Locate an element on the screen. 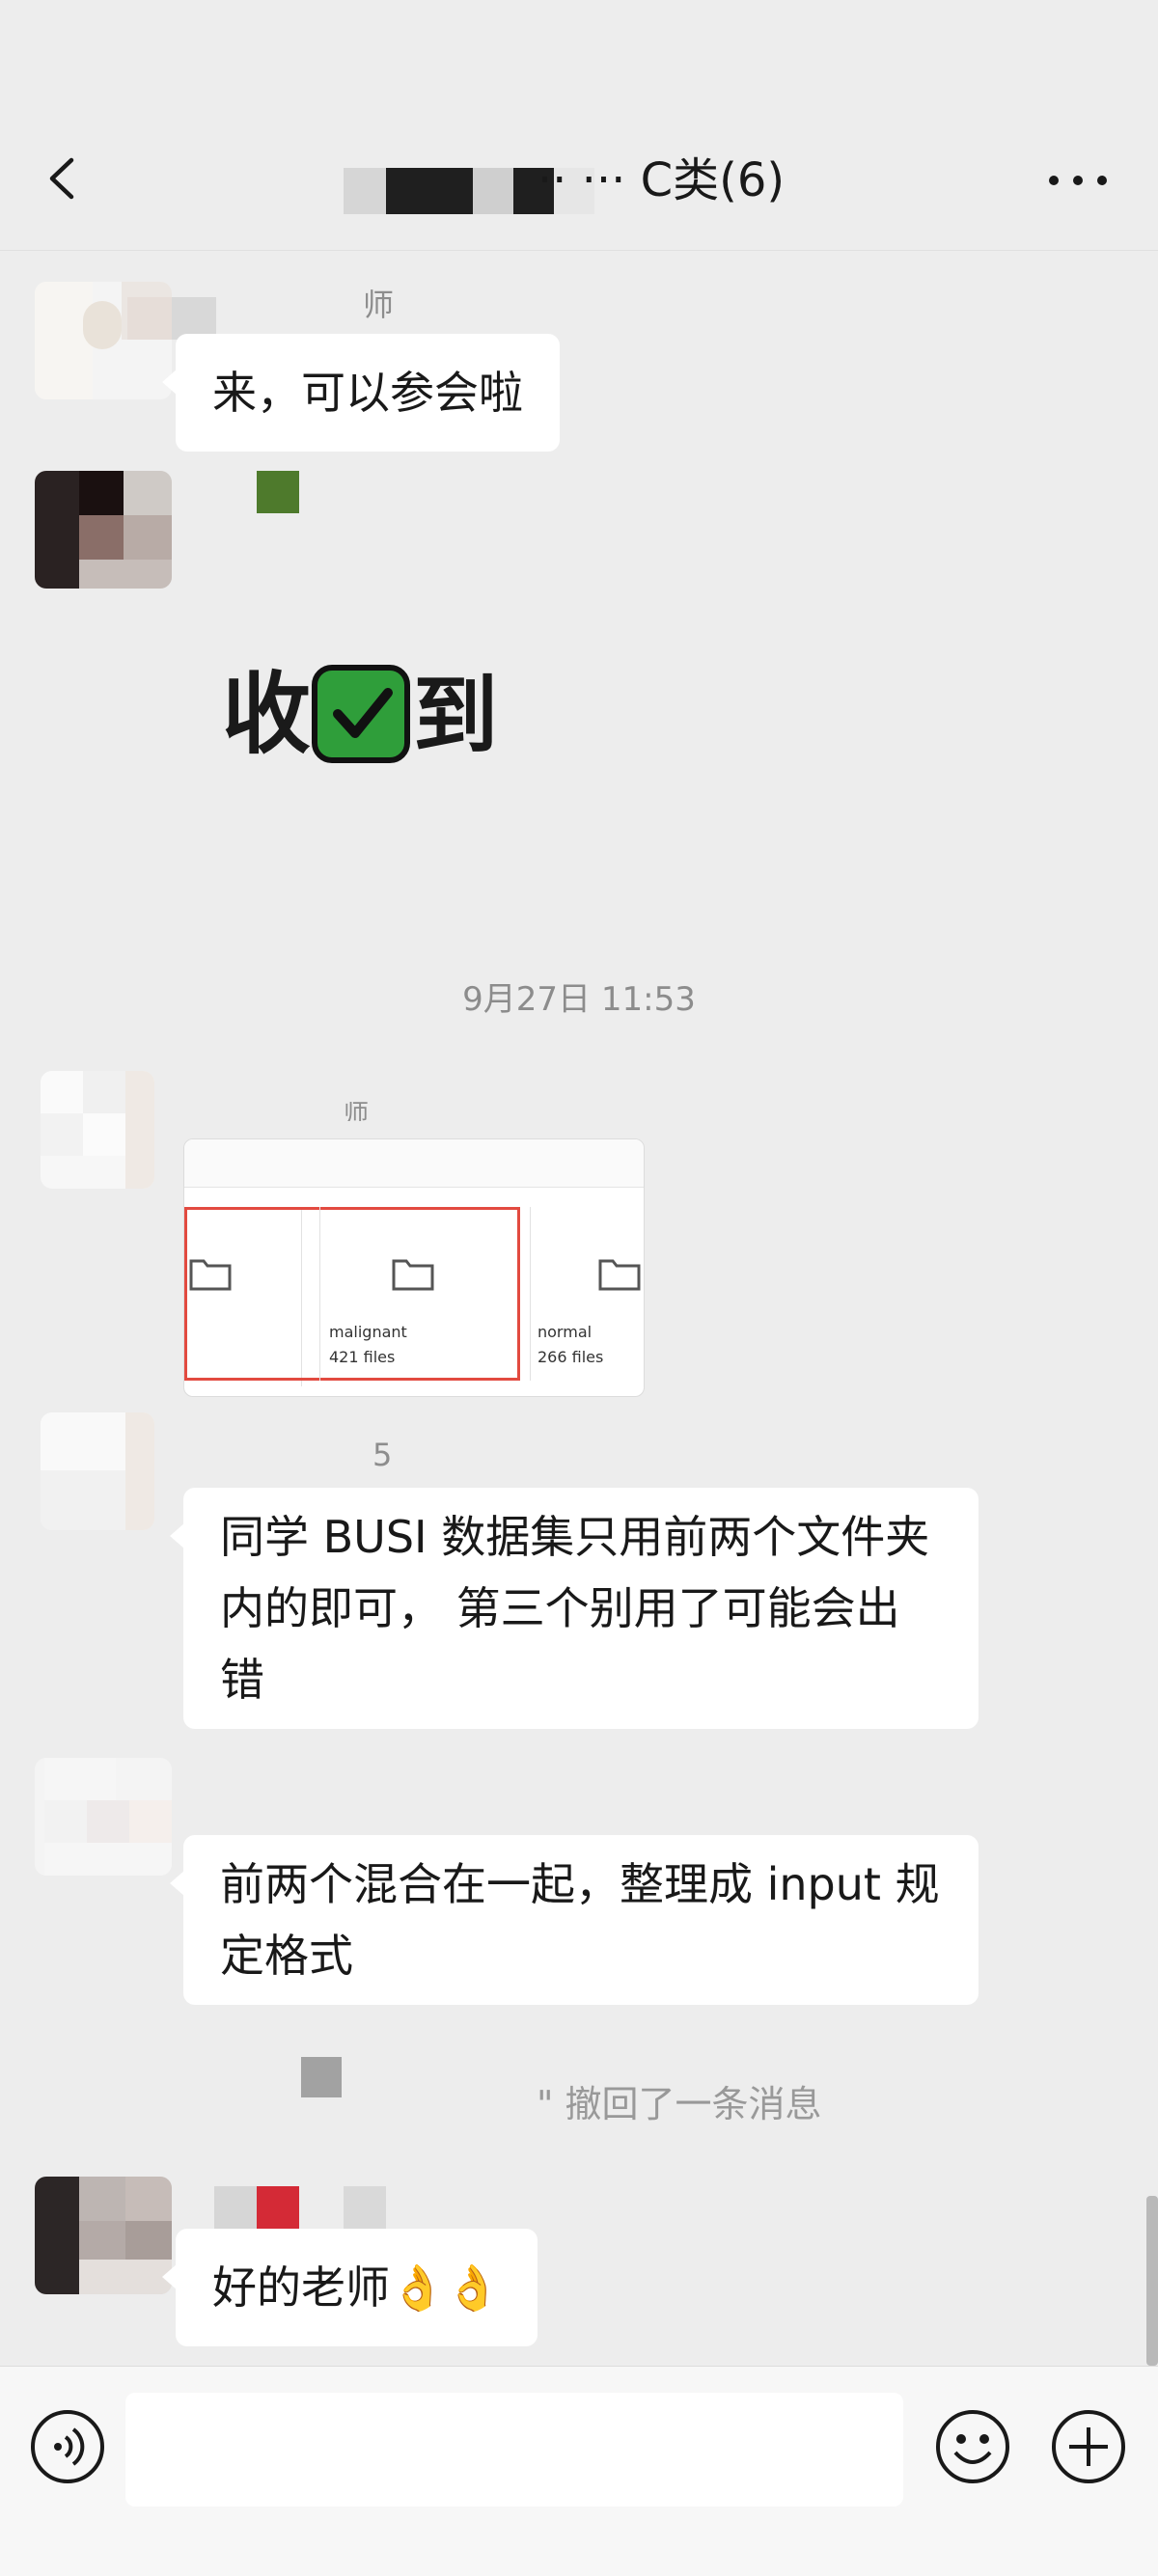  sender-name: 5 is located at coordinates (382, 1455).